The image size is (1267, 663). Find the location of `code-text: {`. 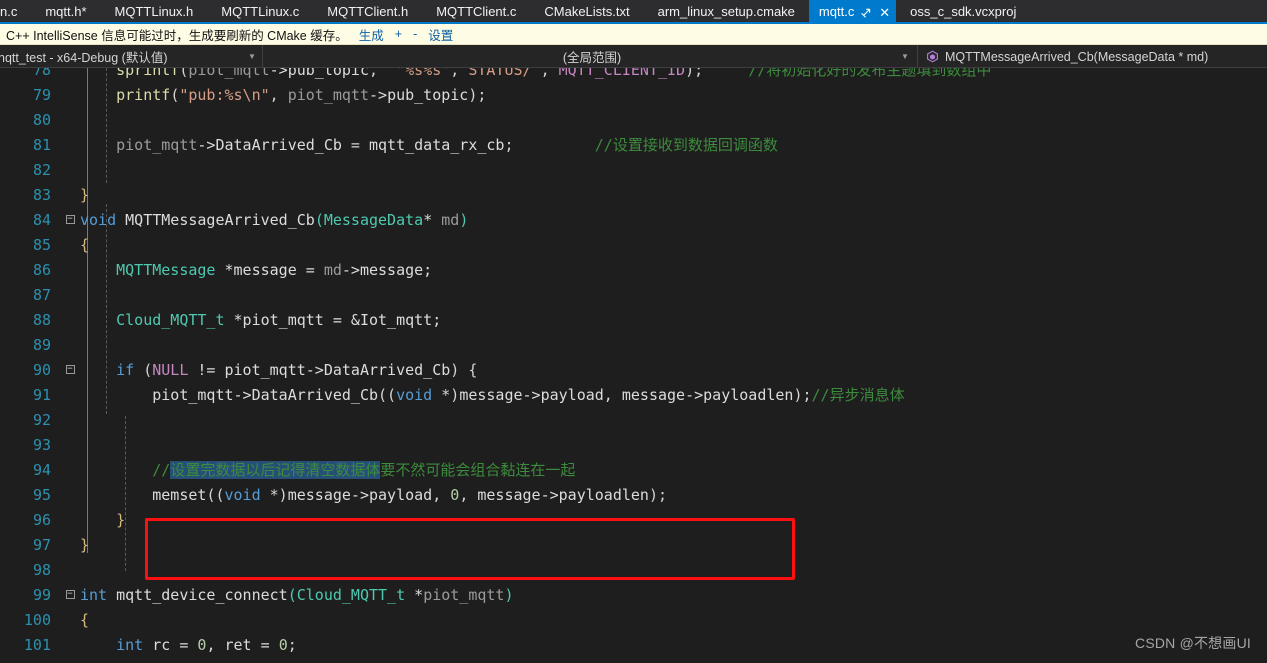

code-text: { is located at coordinates (673, 620).